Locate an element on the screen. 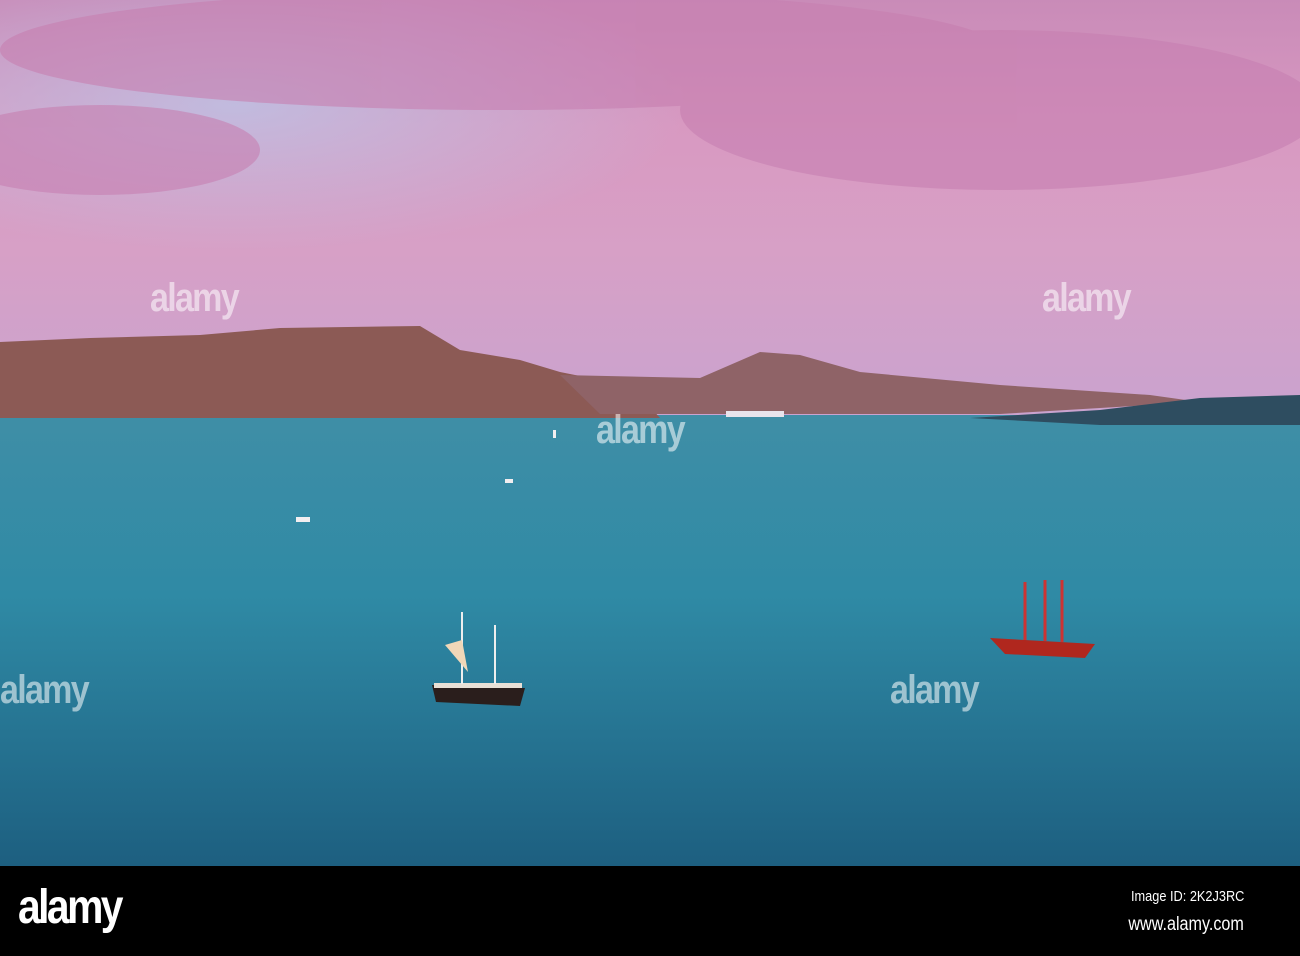  footer-logo: alamy is located at coordinates (70, 907).